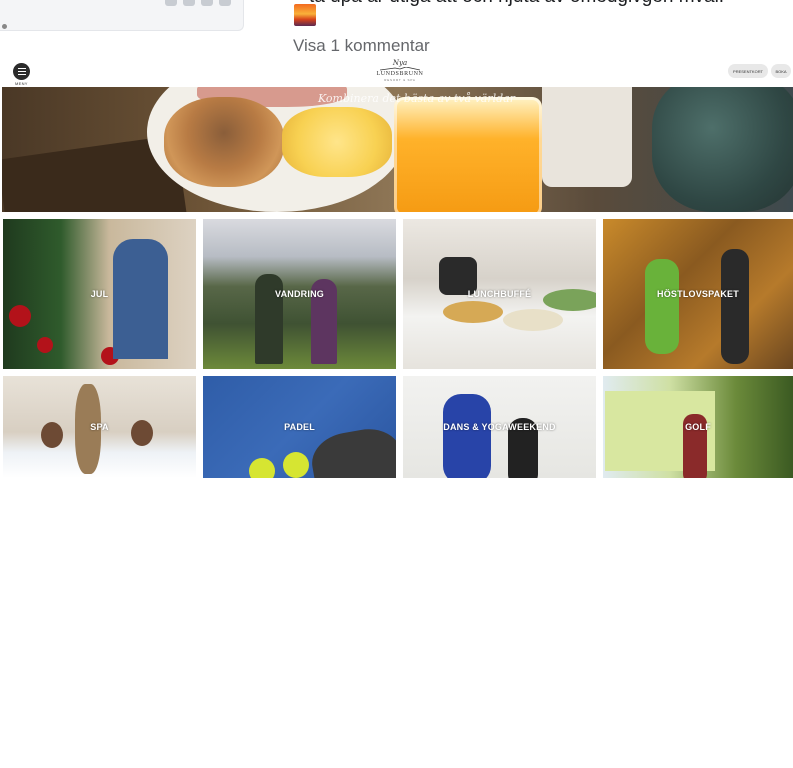  What do you see at coordinates (361, 46) in the screenshot?
I see `view-comments-link: Visa 1 kommentar` at bounding box center [361, 46].